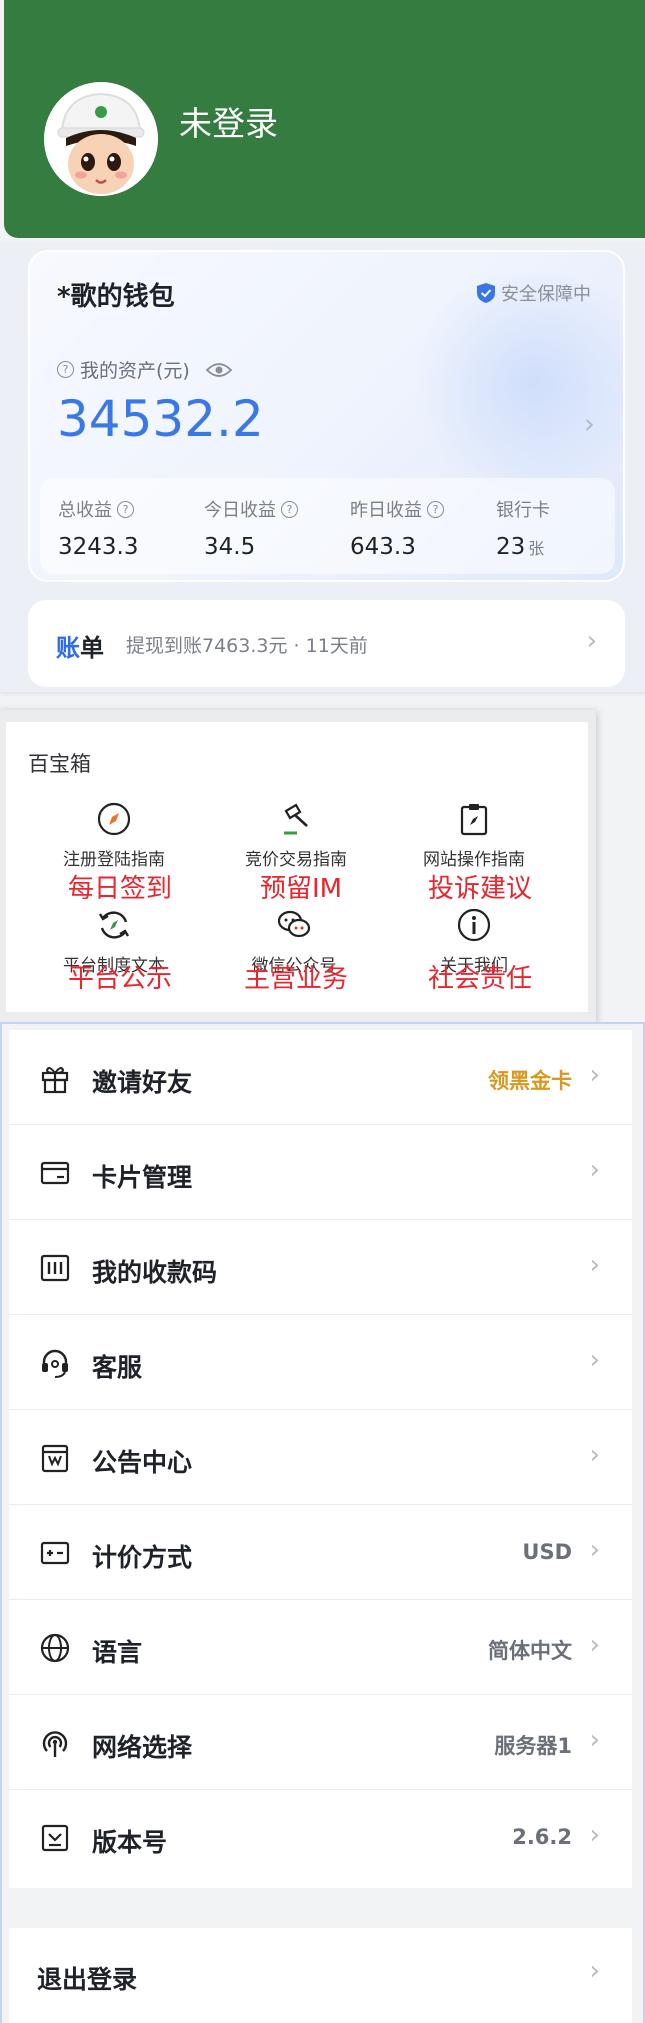 The height and width of the screenshot is (2023, 645). I want to click on info-icon, so click(474, 925).